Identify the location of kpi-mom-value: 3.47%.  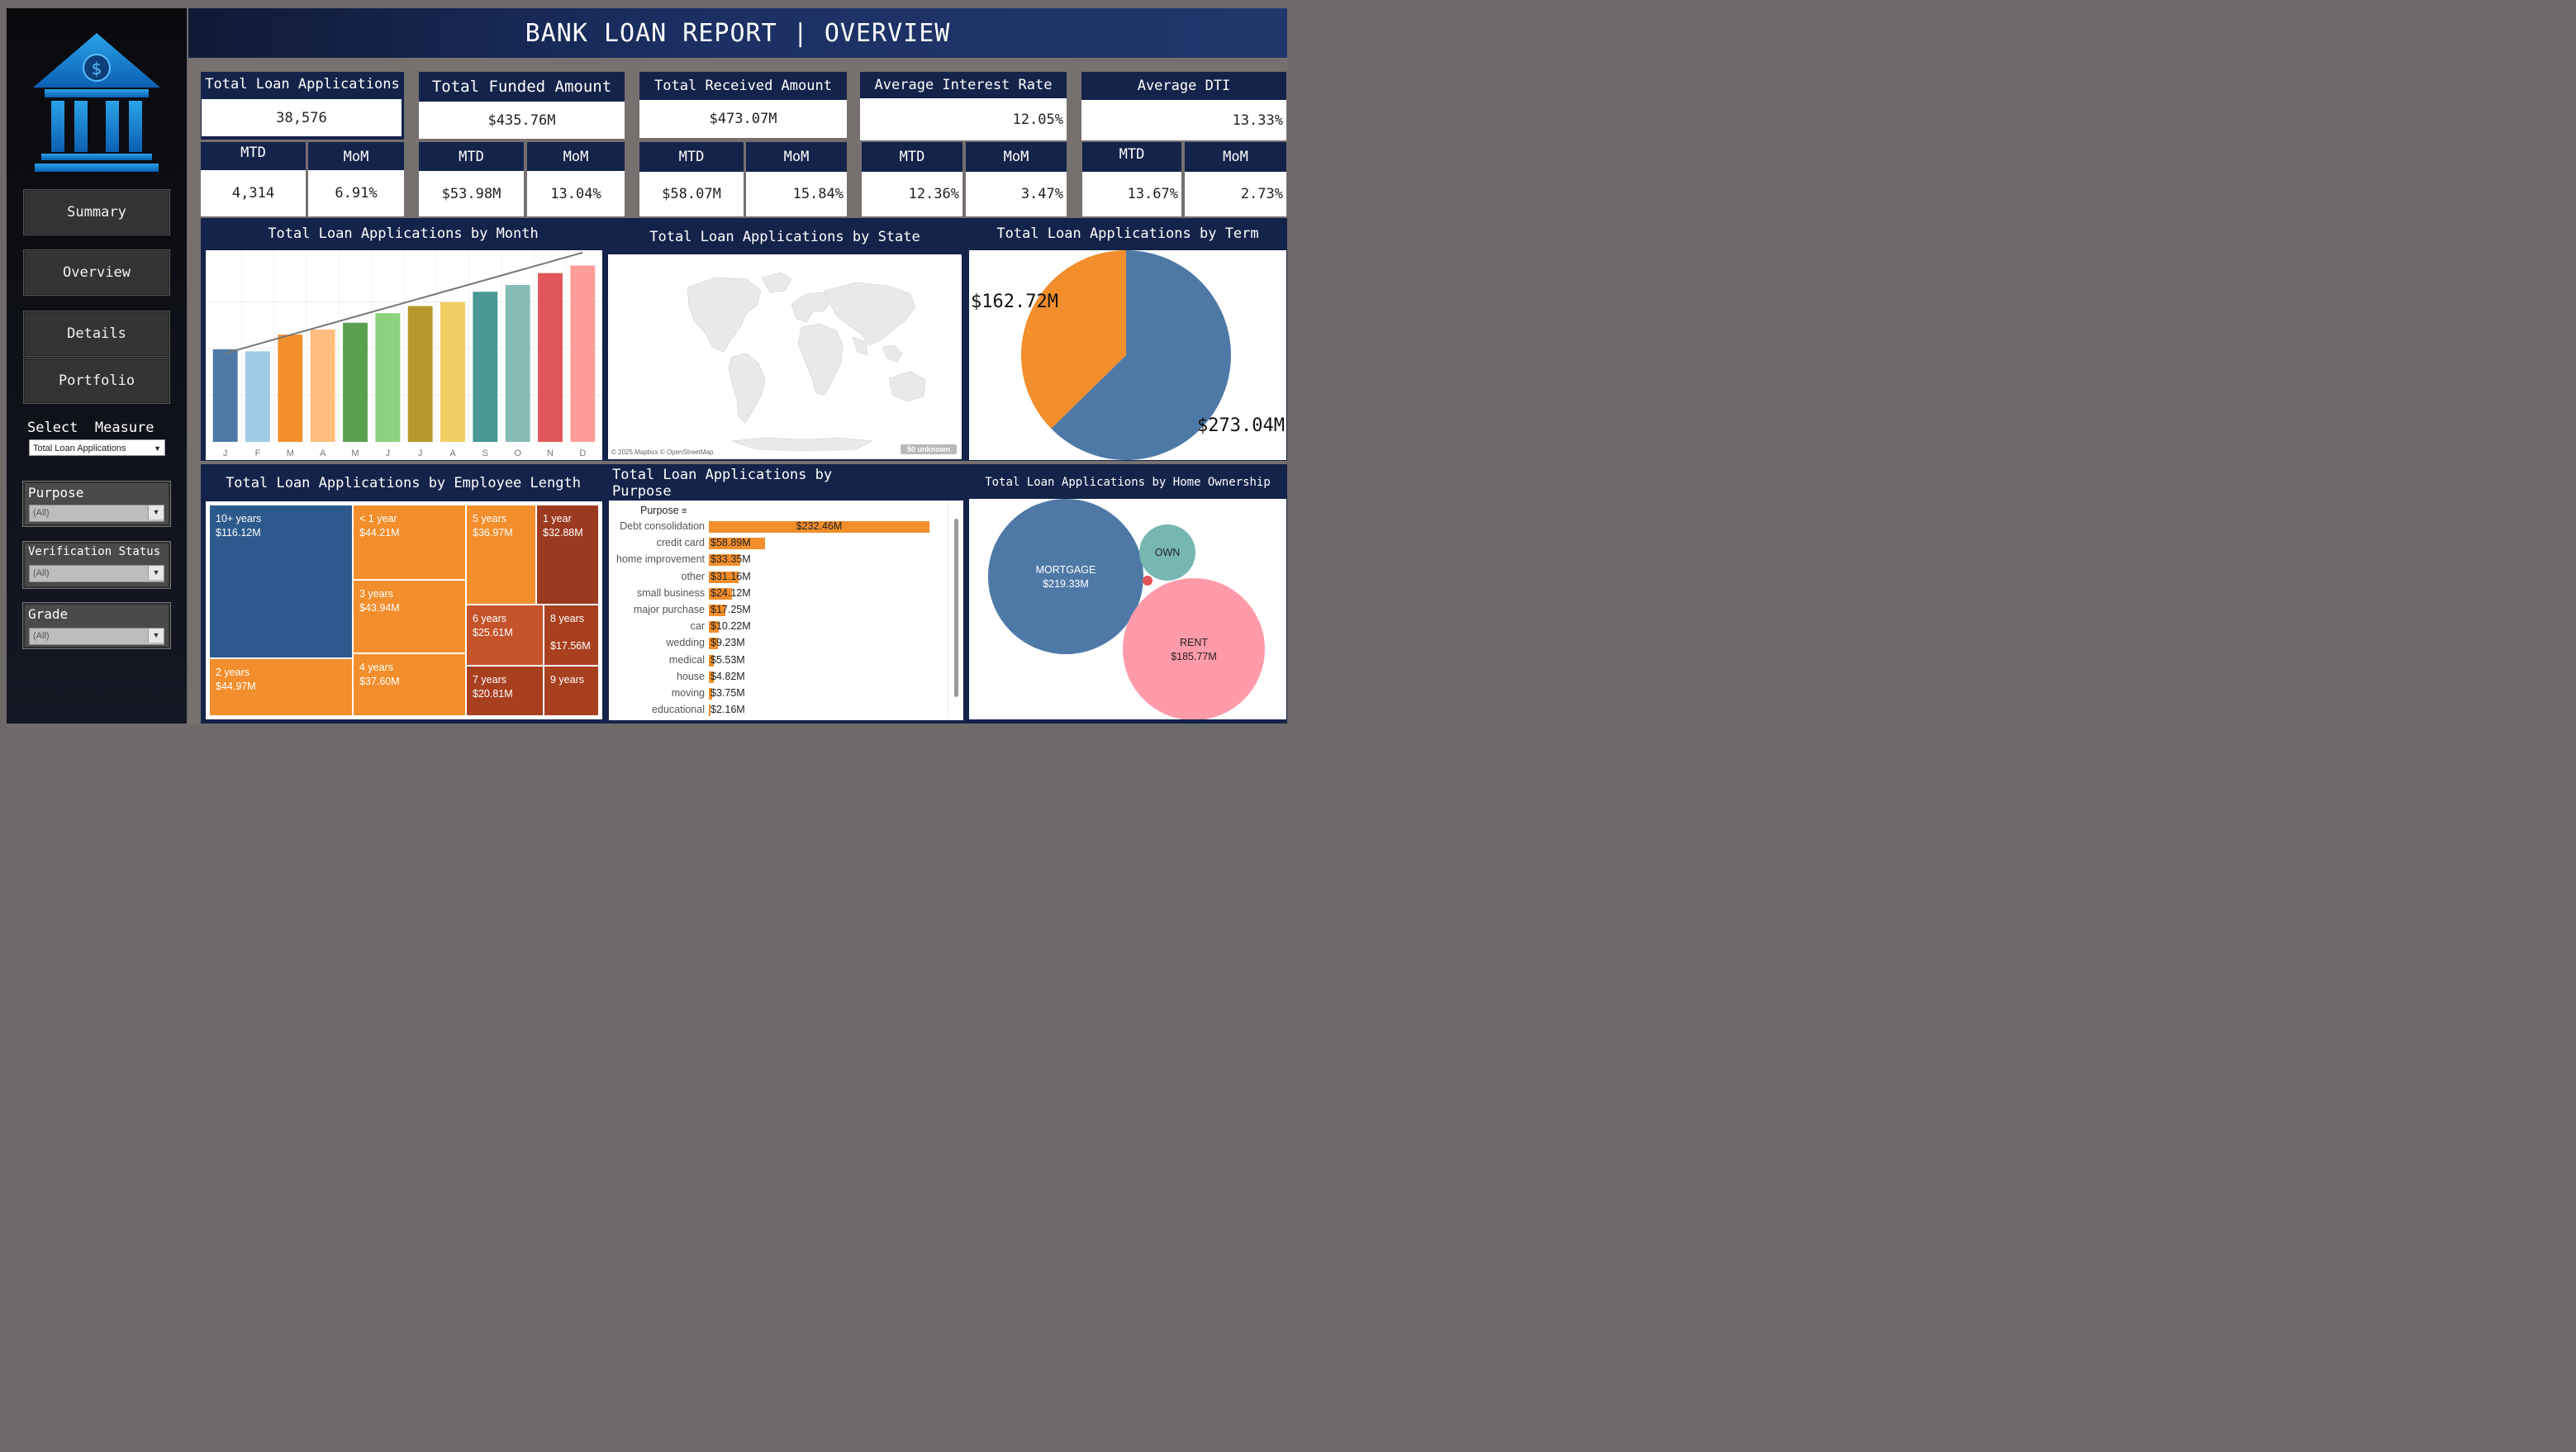
(1016, 194).